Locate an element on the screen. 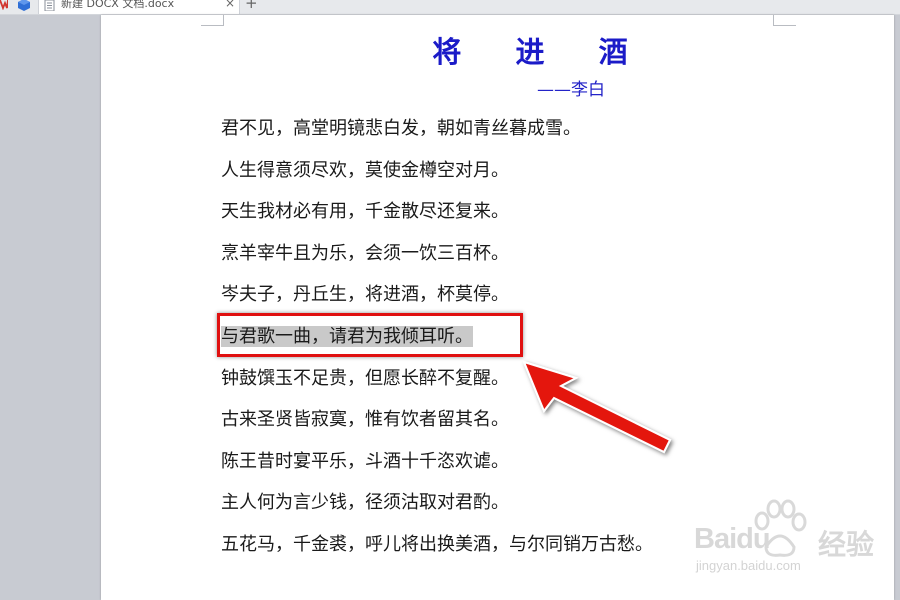 This screenshot has height=600, width=900. wps-logo-icon is located at coordinates (4, 5).